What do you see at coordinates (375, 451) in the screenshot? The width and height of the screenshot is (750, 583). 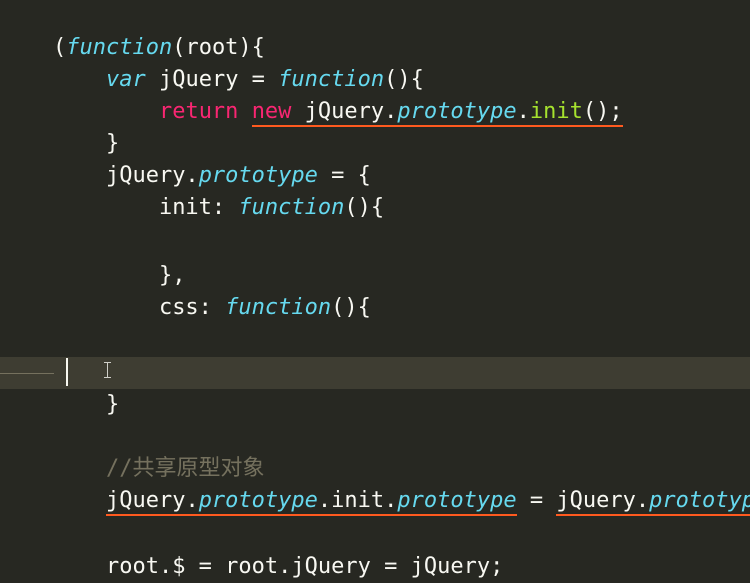 I see `code-line-14: //共享原型对象` at bounding box center [375, 451].